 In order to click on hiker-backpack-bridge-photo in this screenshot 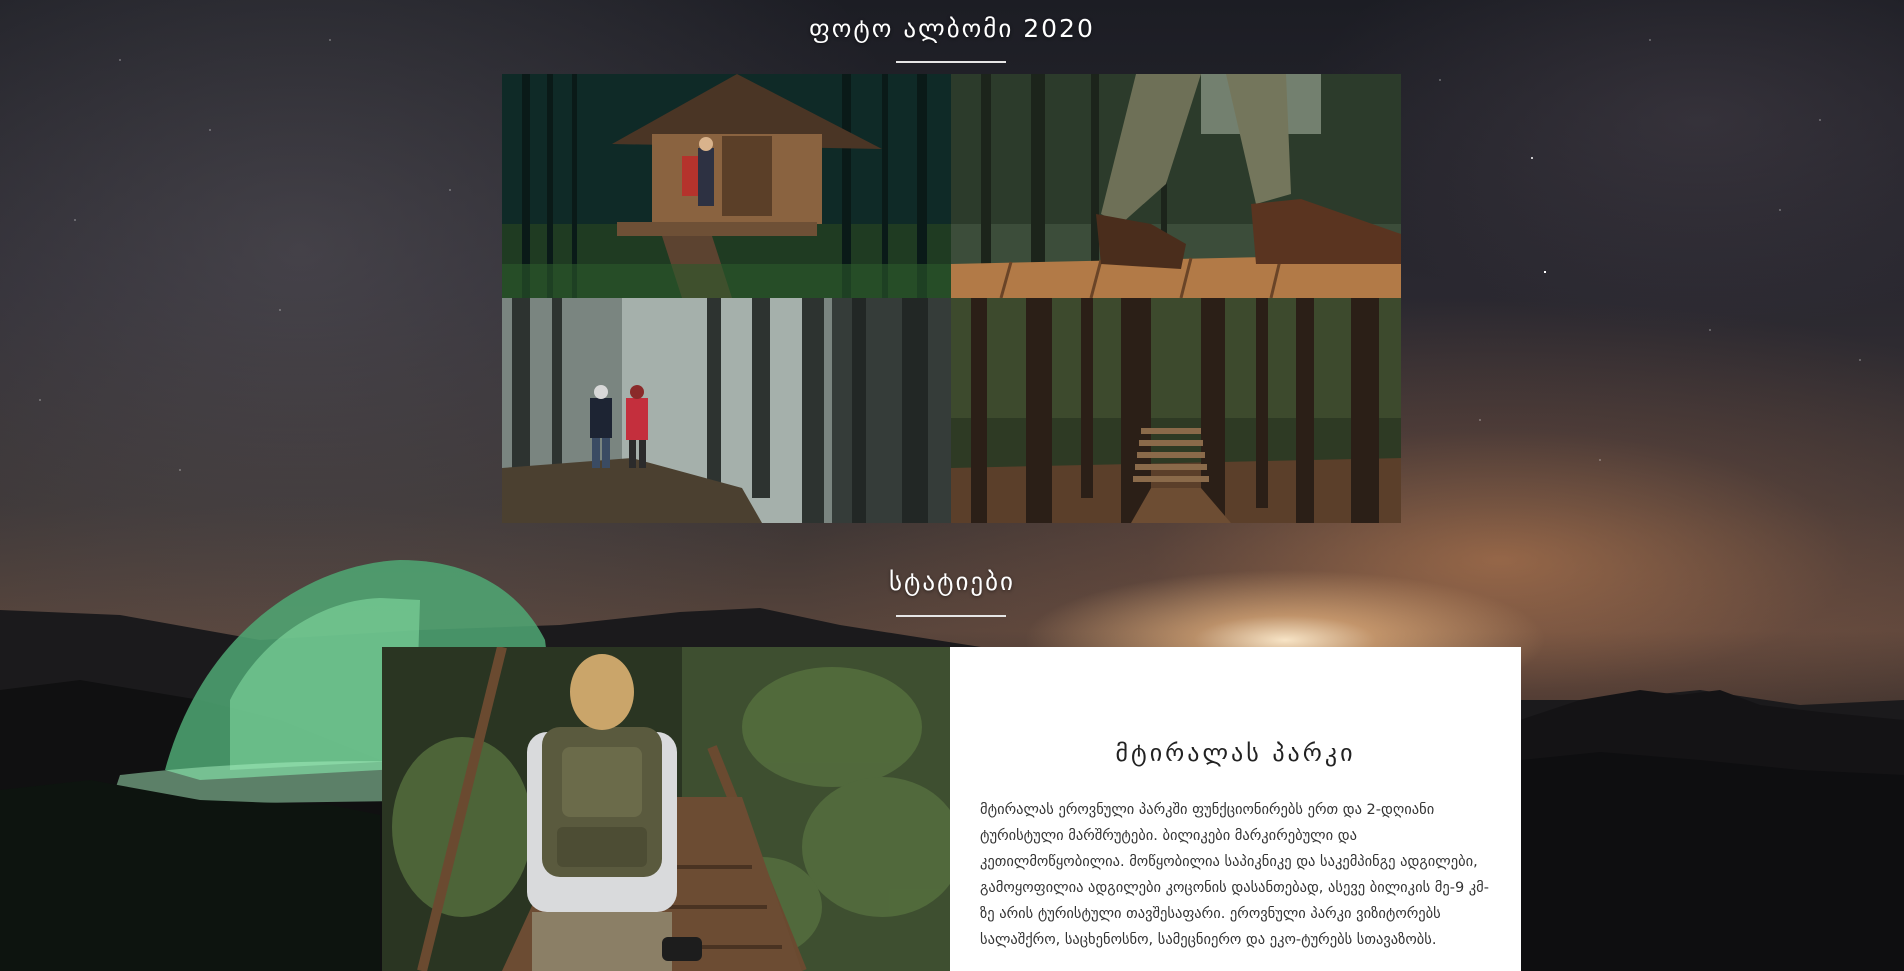, I will do `click(666, 809)`.